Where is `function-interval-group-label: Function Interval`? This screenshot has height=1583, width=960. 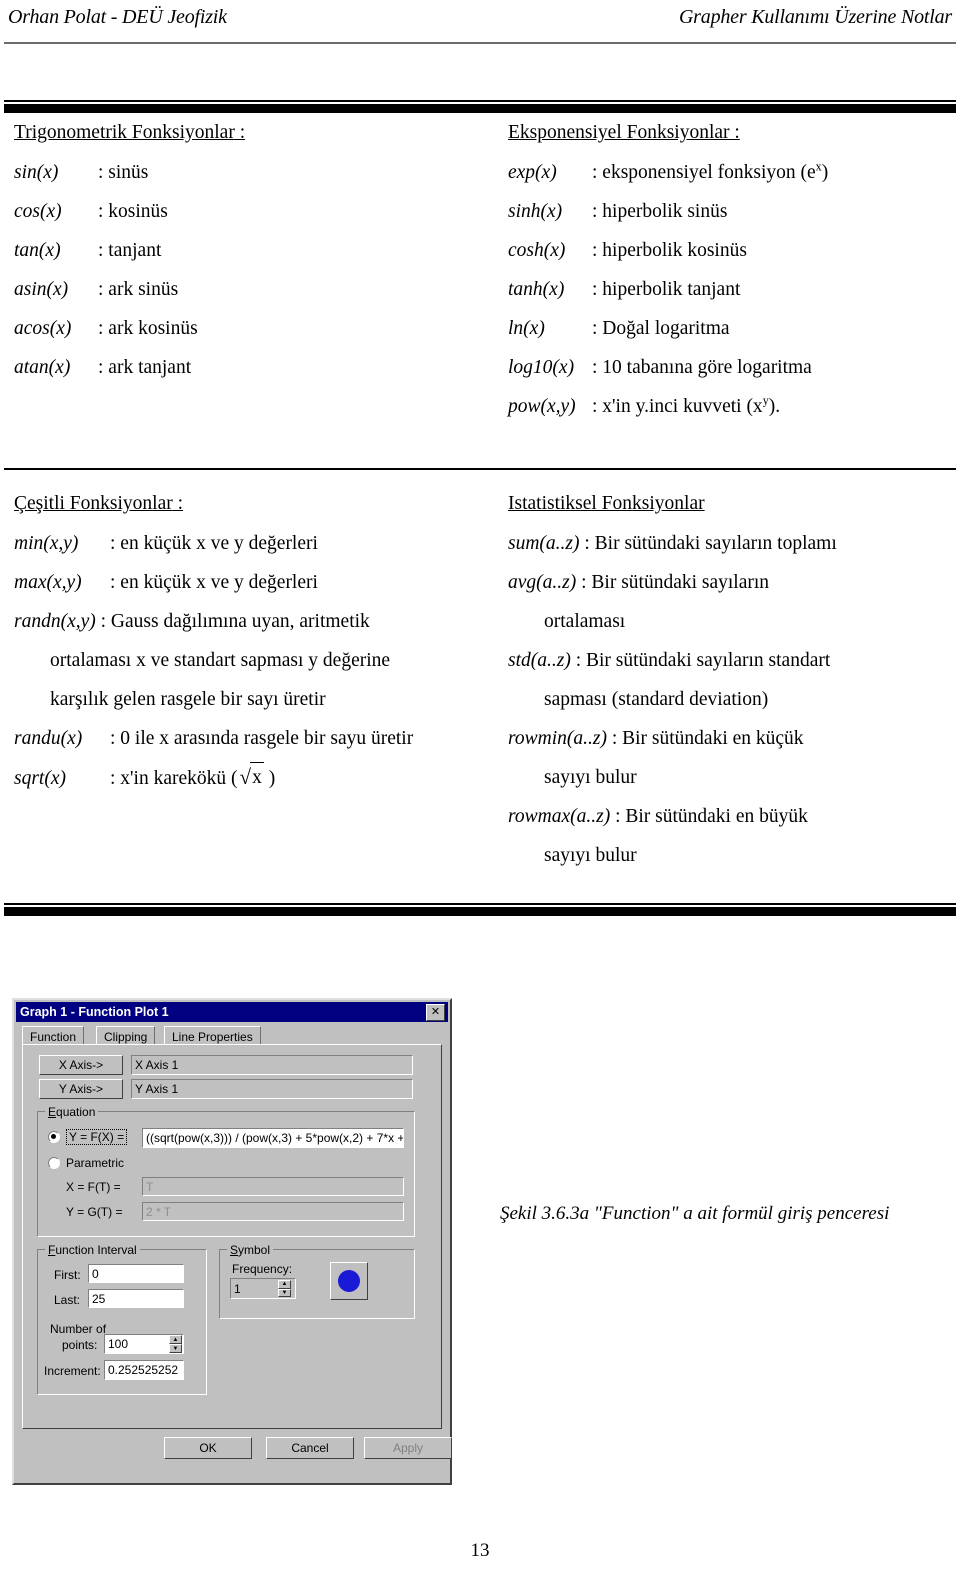
function-interval-group-label: Function Interval is located at coordinates (92, 1250).